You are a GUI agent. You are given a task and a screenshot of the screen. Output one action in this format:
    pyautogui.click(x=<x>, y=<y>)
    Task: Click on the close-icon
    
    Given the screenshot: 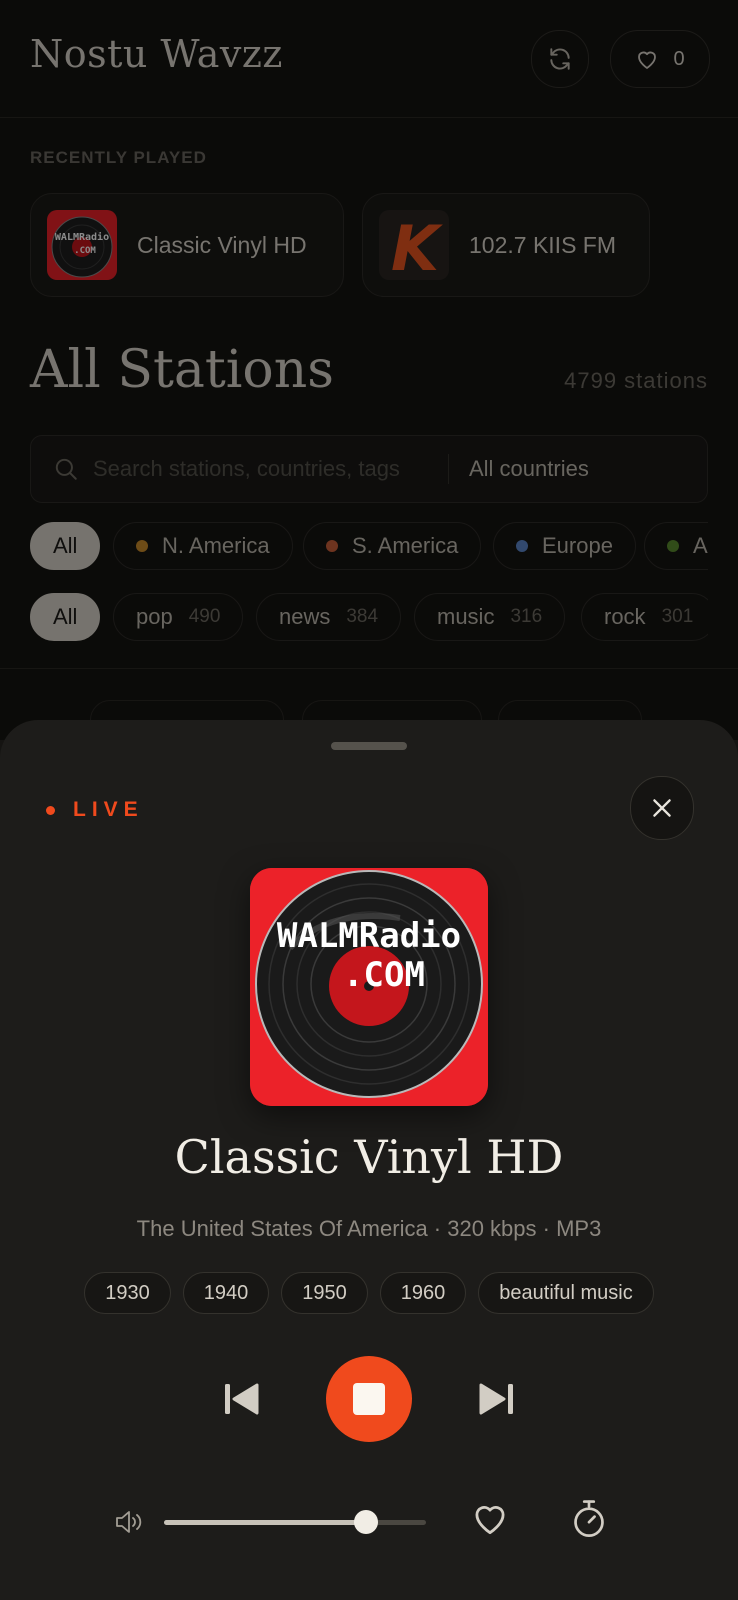 What is the action you would take?
    pyautogui.click(x=662, y=808)
    